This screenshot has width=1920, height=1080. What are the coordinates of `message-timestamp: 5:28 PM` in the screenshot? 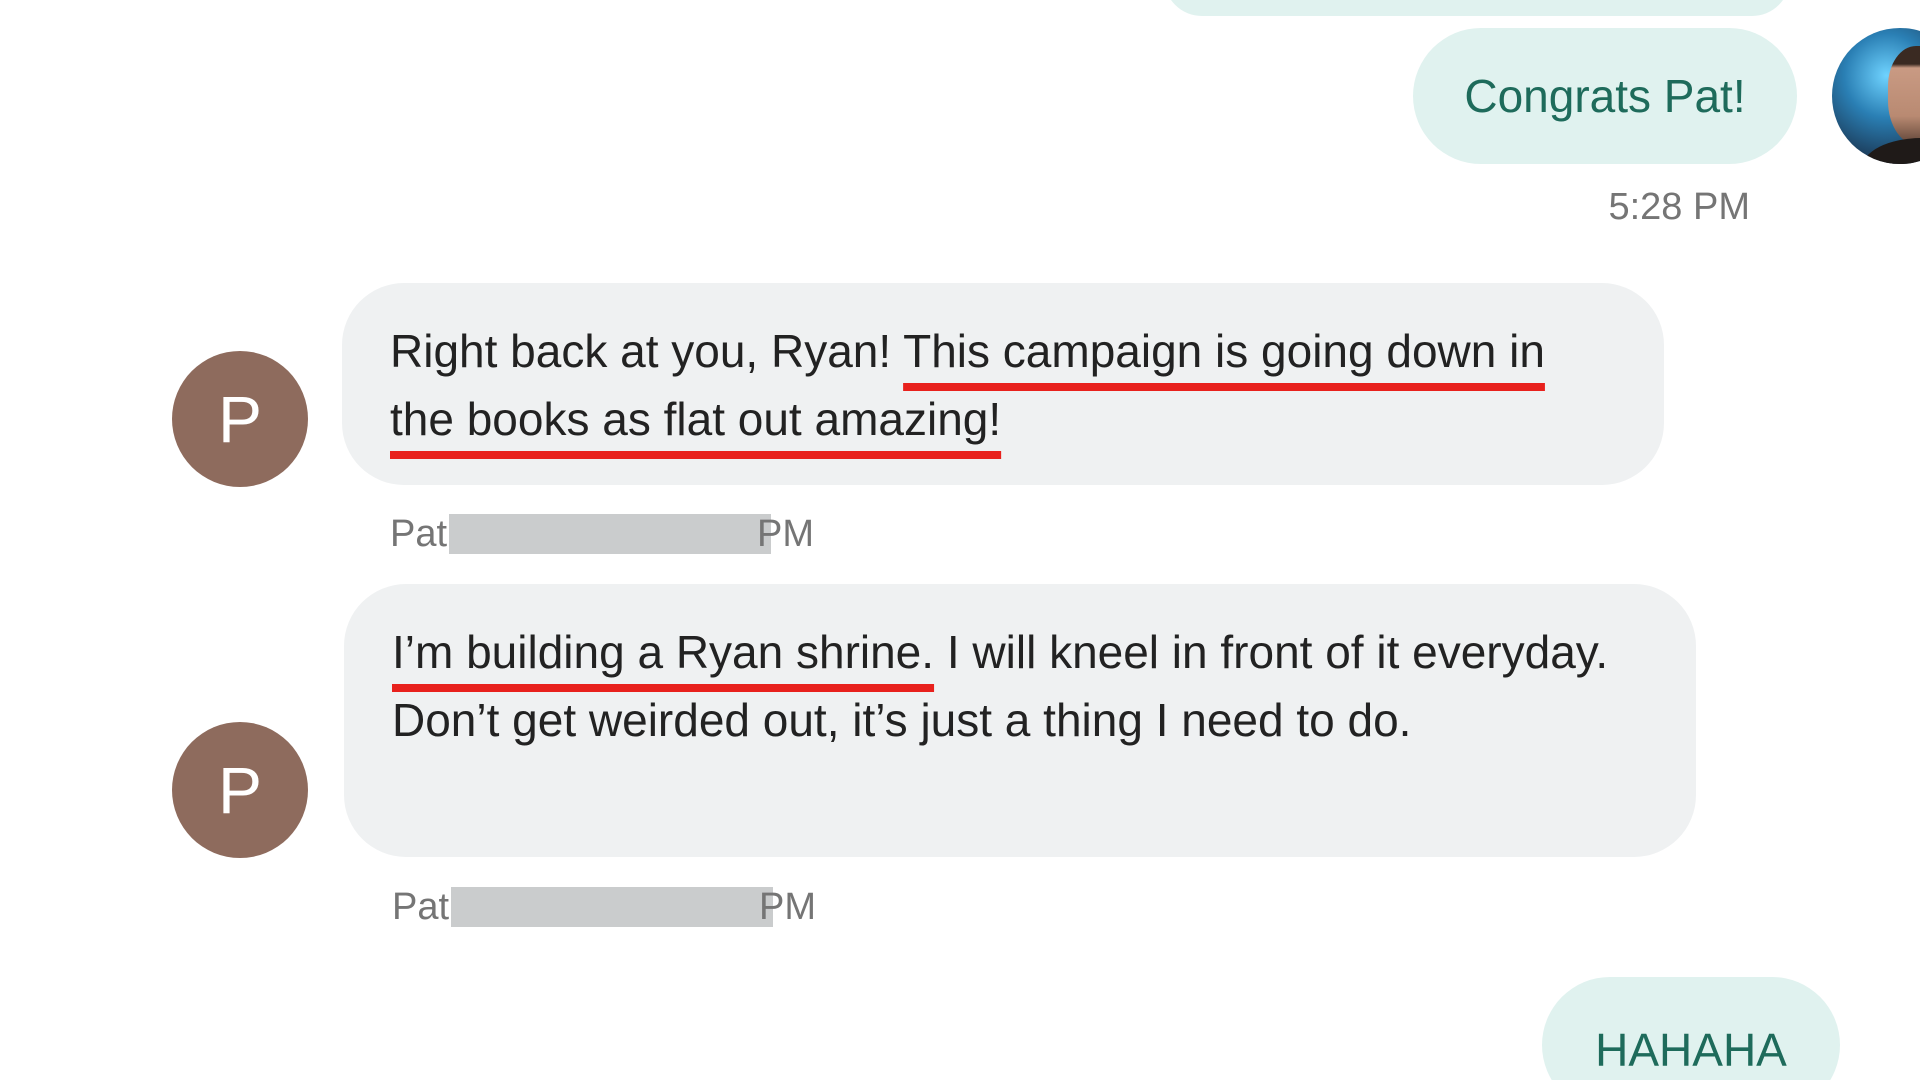 It's located at (1679, 207).